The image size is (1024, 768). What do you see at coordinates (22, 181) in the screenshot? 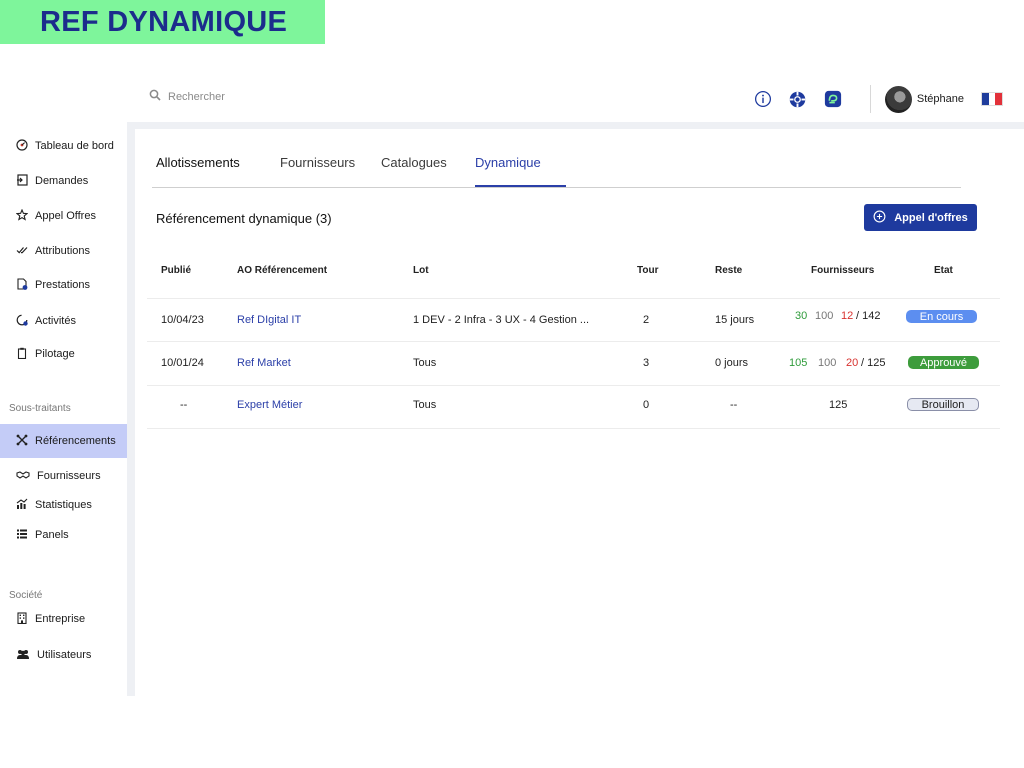
I see `request-icon` at bounding box center [22, 181].